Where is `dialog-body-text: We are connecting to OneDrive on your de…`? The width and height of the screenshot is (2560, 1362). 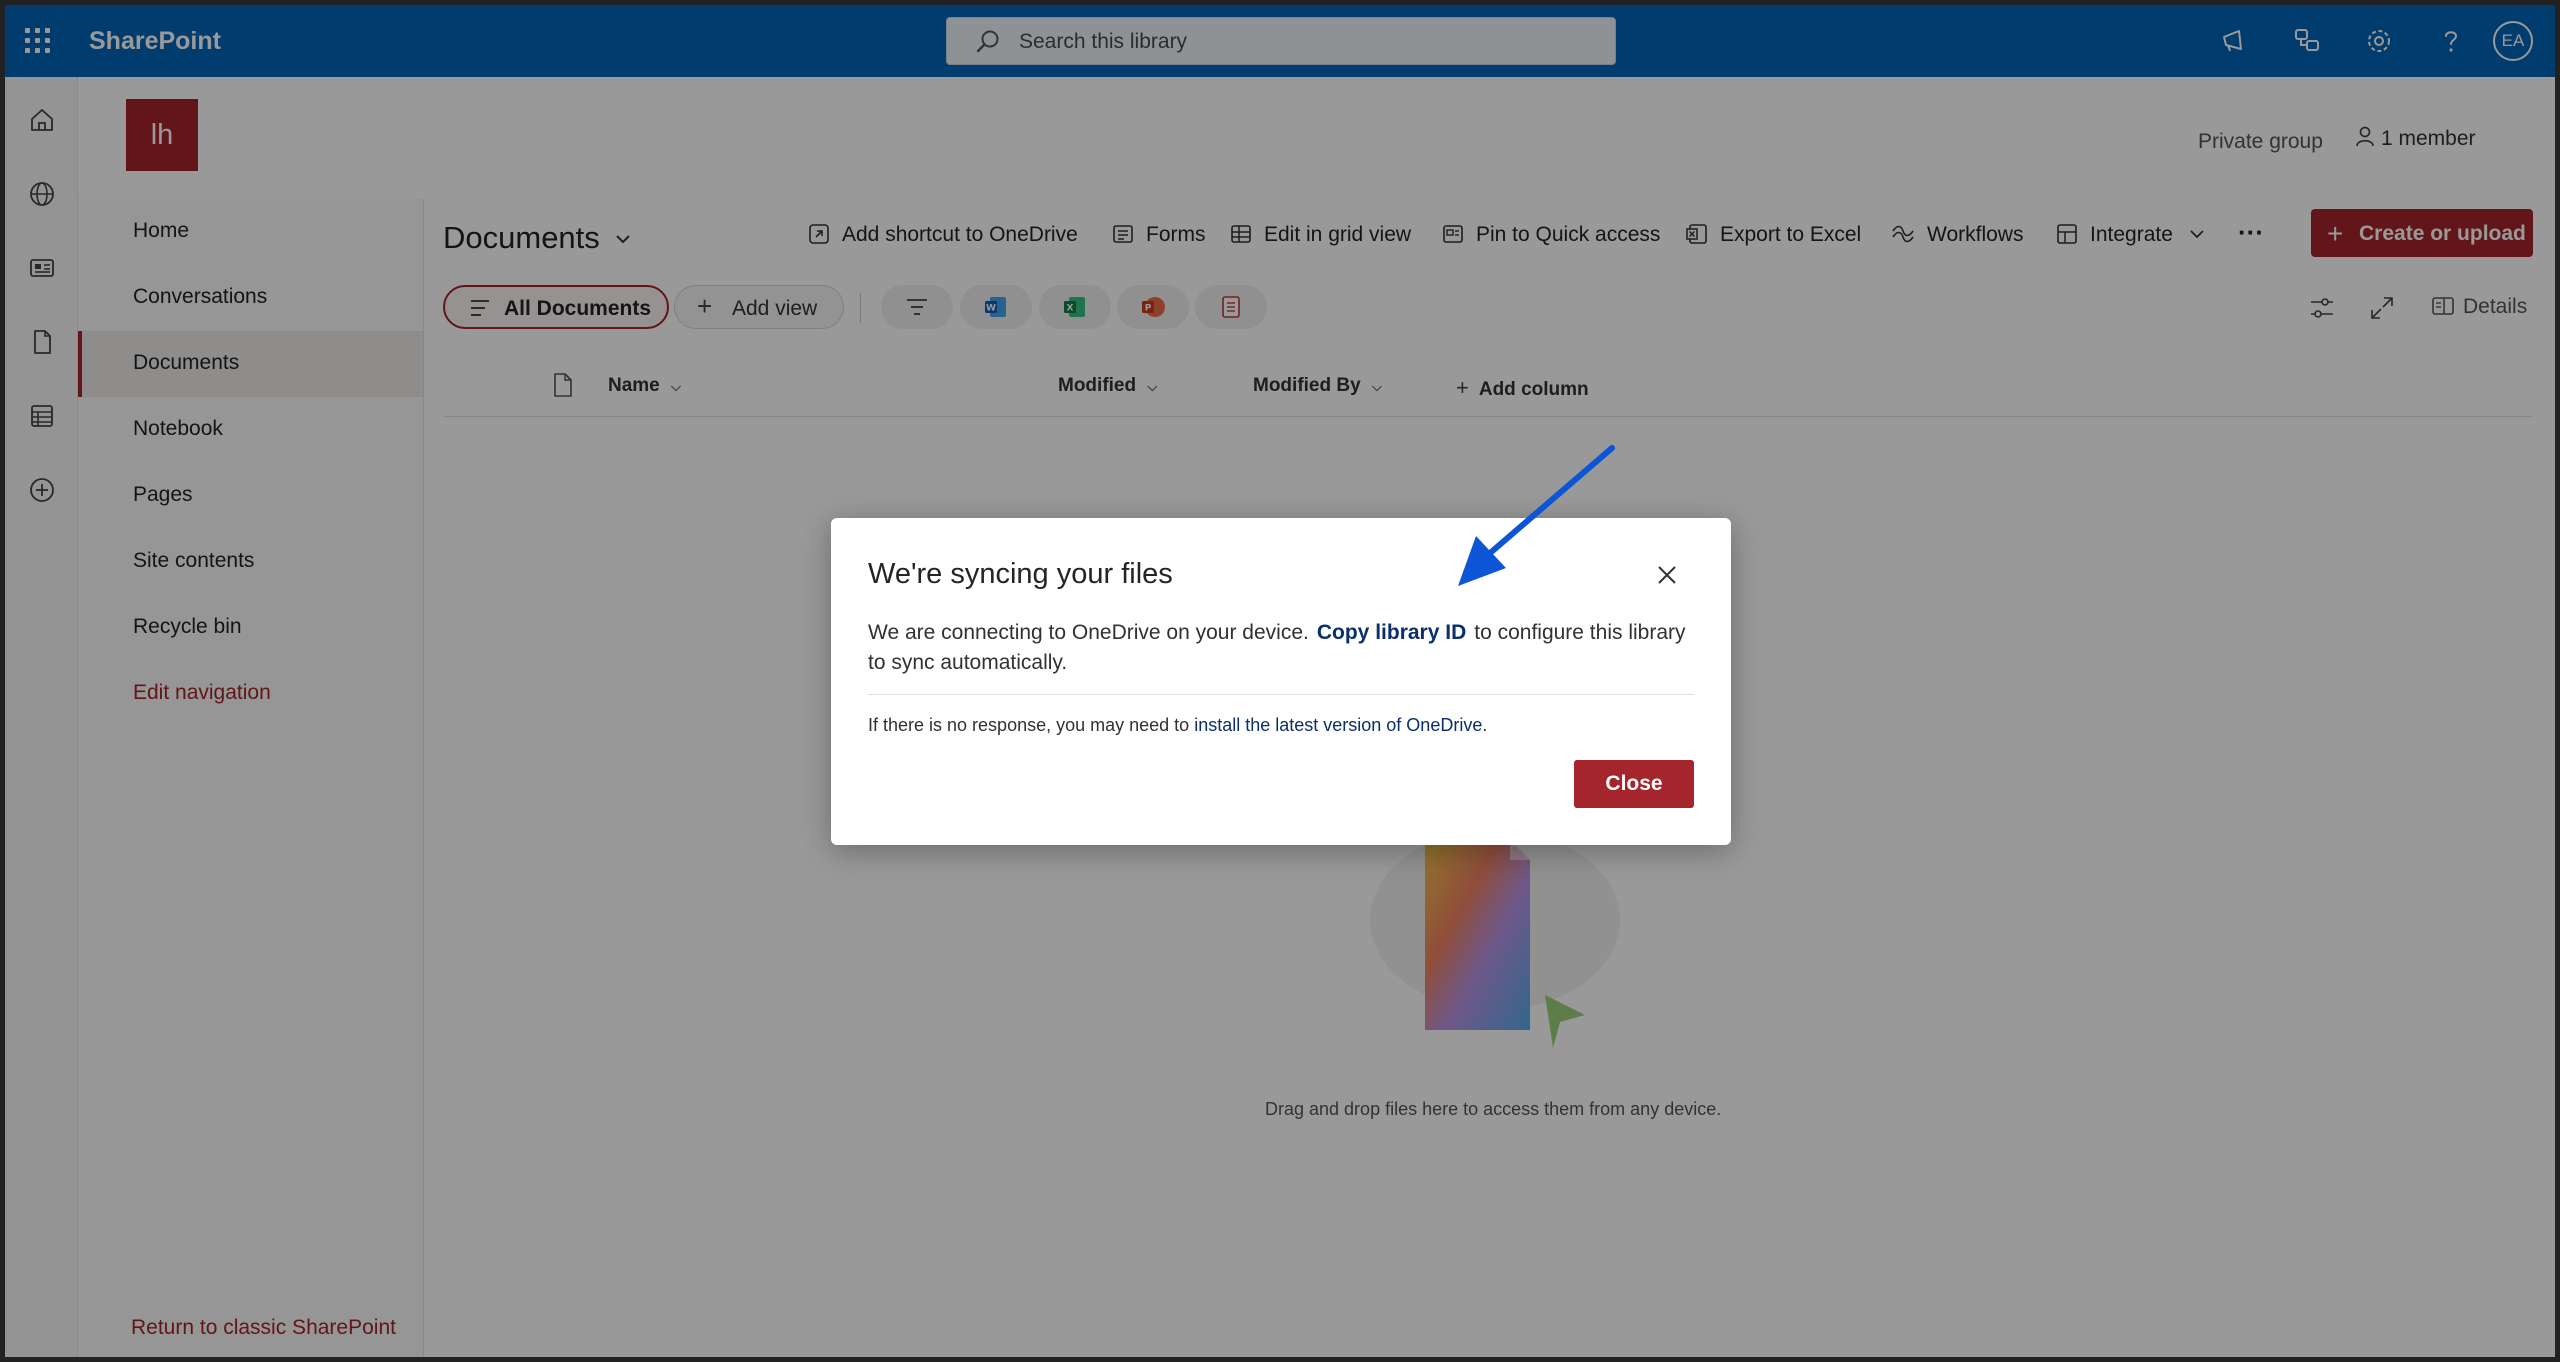
dialog-body-text: We are connecting to OneDrive on your de… is located at coordinates (1088, 632).